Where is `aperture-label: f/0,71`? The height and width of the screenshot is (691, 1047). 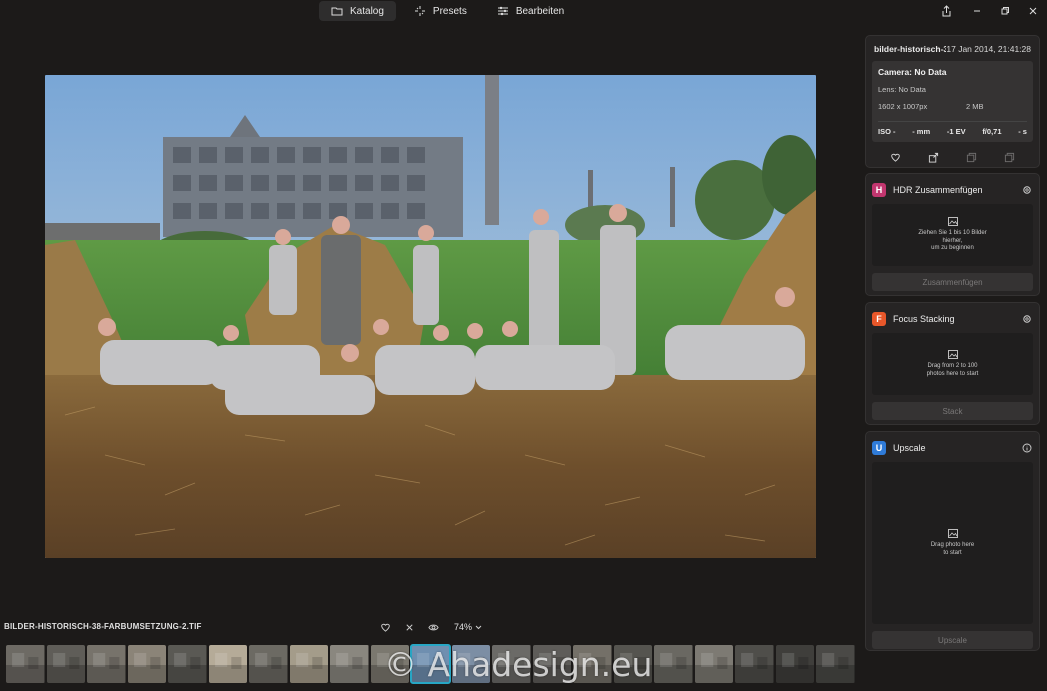 aperture-label: f/0,71 is located at coordinates (992, 131).